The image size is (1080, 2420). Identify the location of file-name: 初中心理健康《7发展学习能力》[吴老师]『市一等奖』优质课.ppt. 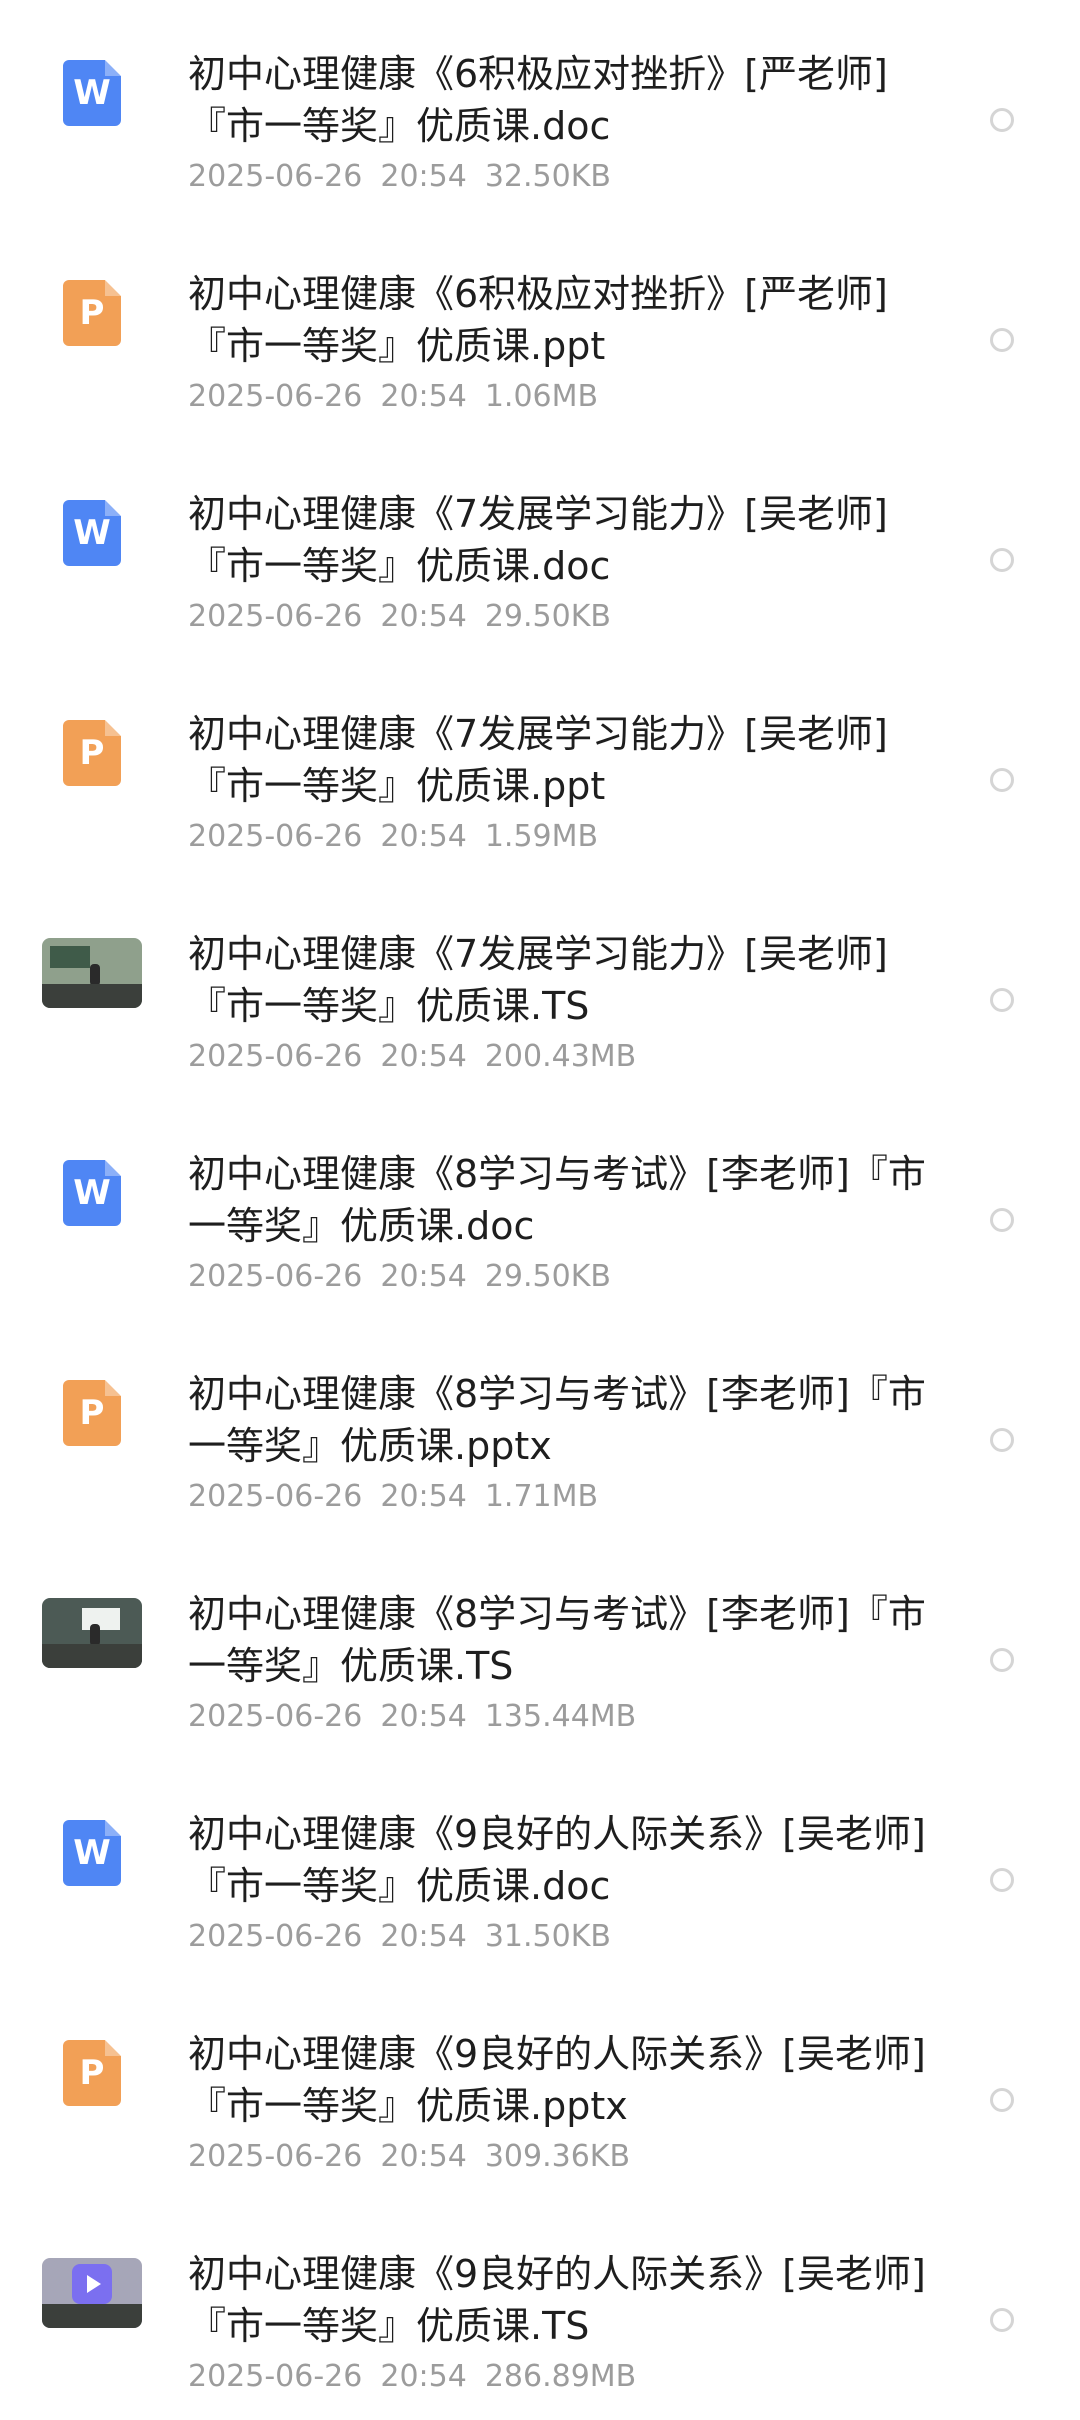
(538, 760).